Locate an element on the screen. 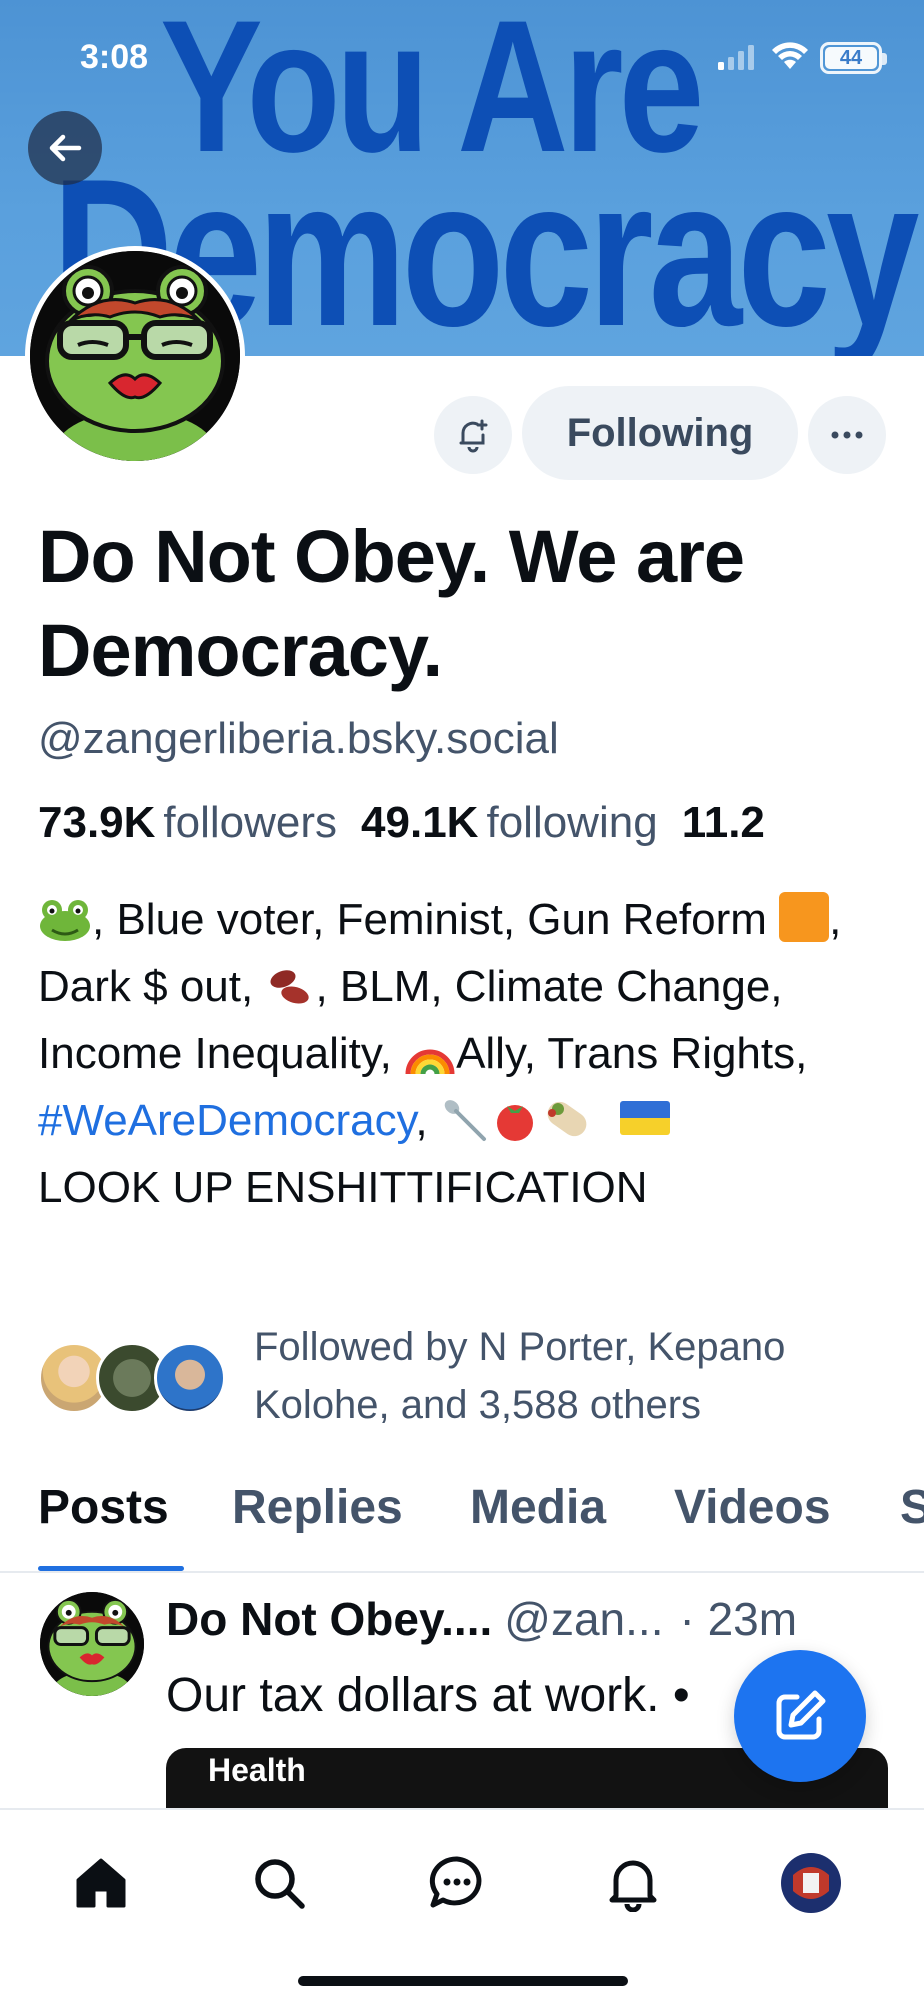 This screenshot has height=2000, width=924. ellipsis-icon is located at coordinates (847, 435).